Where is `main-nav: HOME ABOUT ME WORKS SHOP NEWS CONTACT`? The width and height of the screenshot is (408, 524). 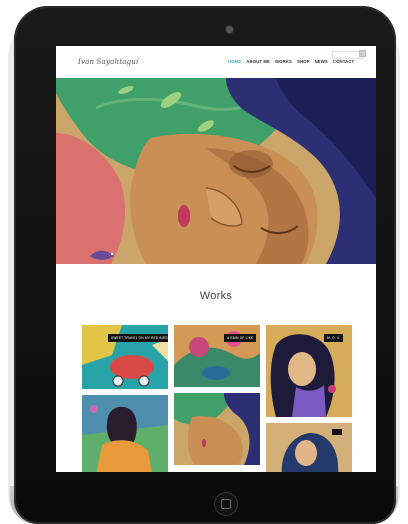
main-nav: HOME ABOUT ME WORKS SHOP NEWS CONTACT is located at coordinates (291, 61).